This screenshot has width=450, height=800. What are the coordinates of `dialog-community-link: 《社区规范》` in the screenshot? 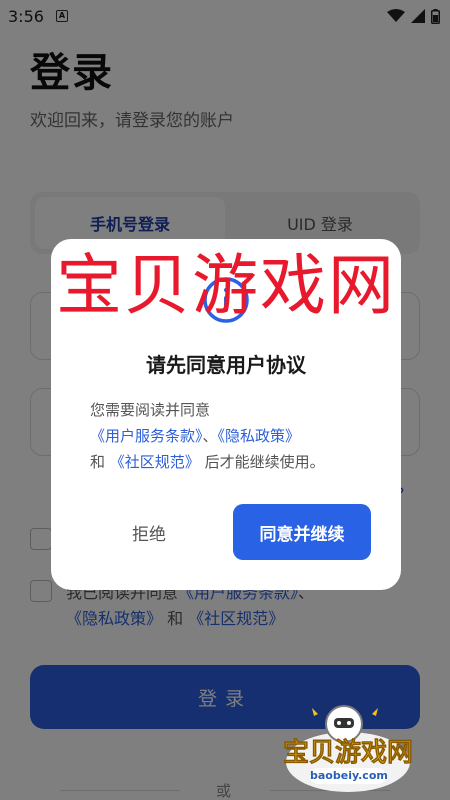 It's located at (155, 462).